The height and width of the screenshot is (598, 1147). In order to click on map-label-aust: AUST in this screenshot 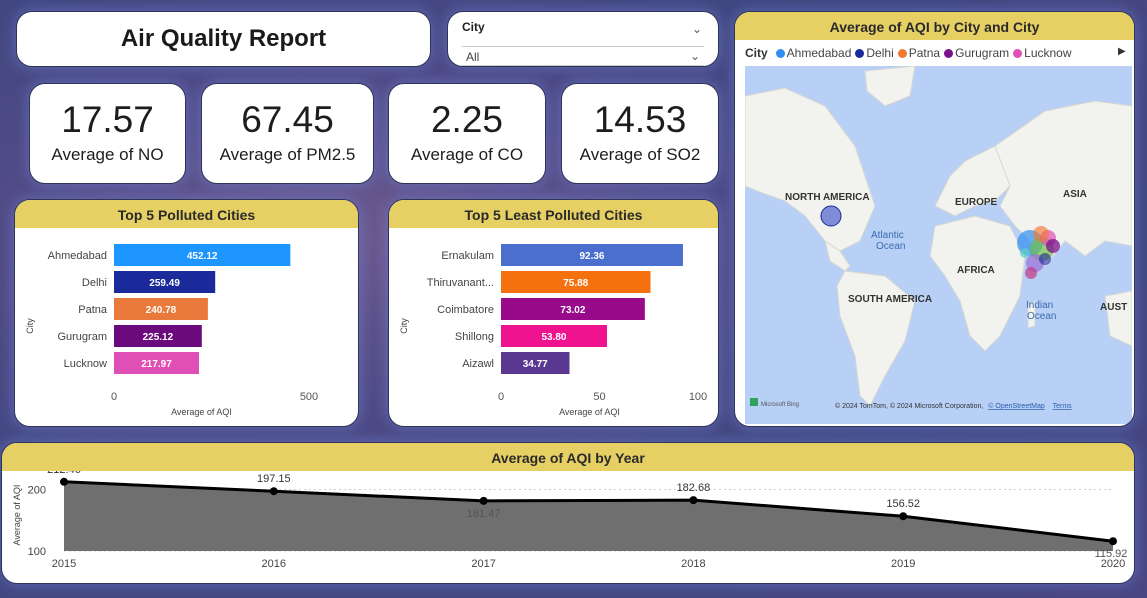, I will do `click(1113, 307)`.